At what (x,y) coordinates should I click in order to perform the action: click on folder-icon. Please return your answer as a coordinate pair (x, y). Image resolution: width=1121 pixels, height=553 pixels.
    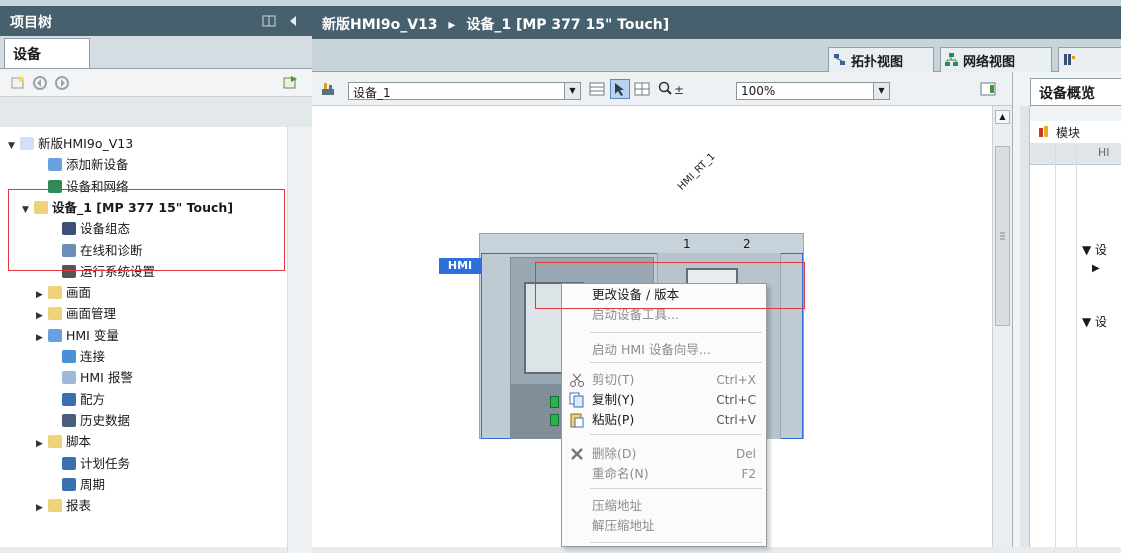
    Looking at the image, I should click on (55, 293).